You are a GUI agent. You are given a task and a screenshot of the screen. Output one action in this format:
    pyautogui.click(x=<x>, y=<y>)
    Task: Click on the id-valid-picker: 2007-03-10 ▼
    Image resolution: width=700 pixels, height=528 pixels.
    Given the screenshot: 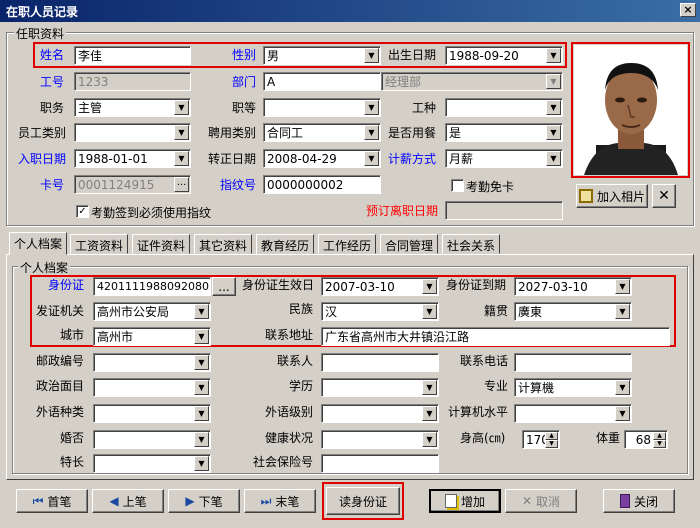 What is the action you would take?
    pyautogui.click(x=380, y=286)
    